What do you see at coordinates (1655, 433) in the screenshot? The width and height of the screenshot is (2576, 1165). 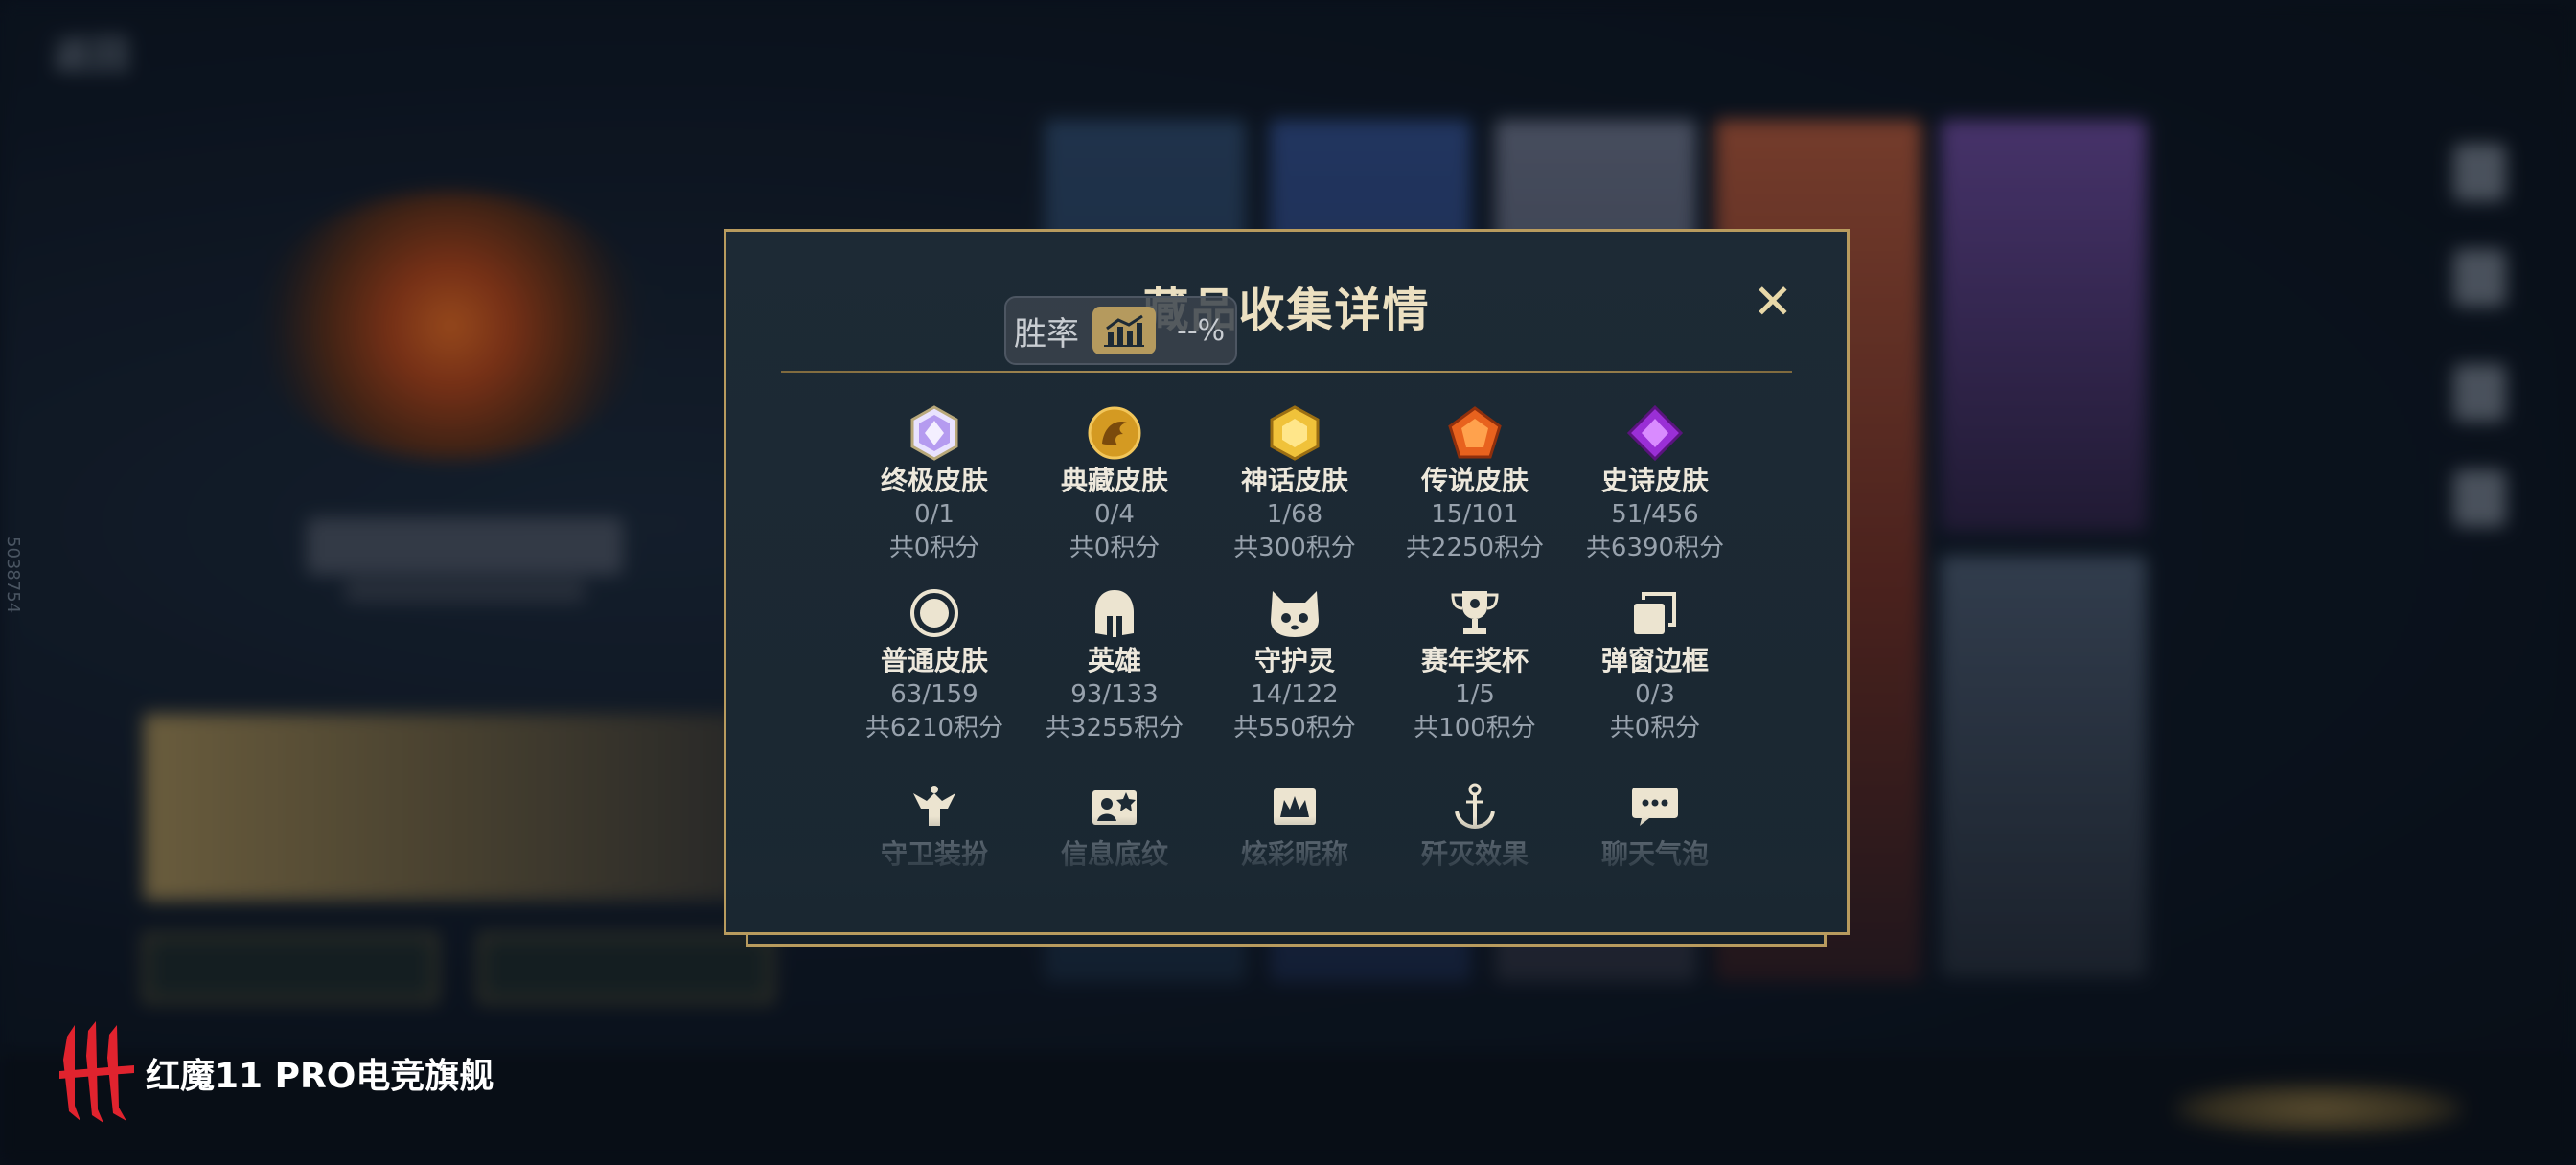 I see `purple-gem-icon` at bounding box center [1655, 433].